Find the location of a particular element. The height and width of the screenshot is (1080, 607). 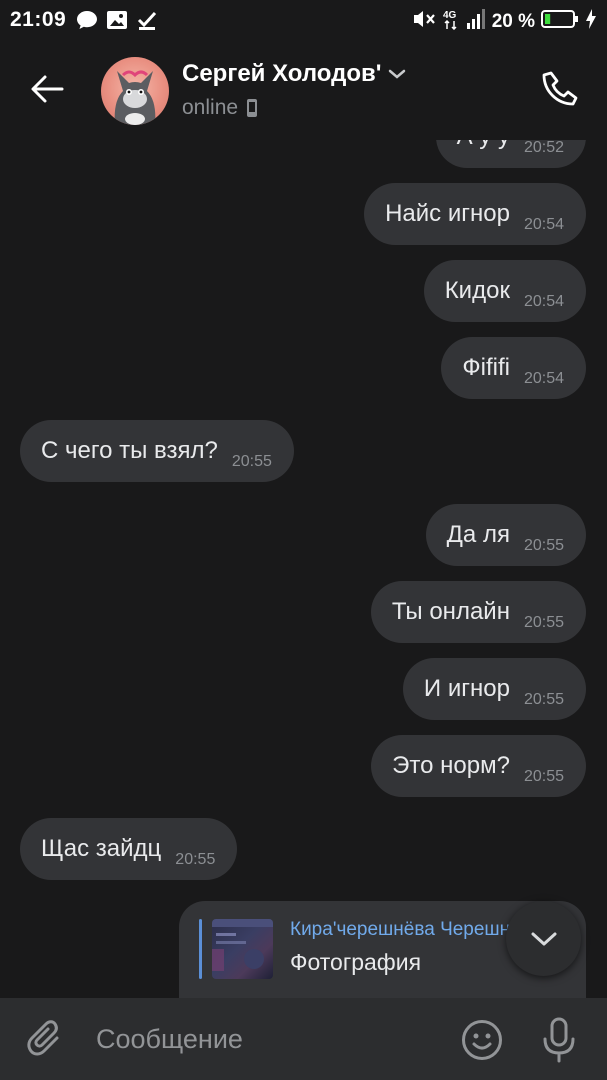

scroll-down-button is located at coordinates (543, 938).